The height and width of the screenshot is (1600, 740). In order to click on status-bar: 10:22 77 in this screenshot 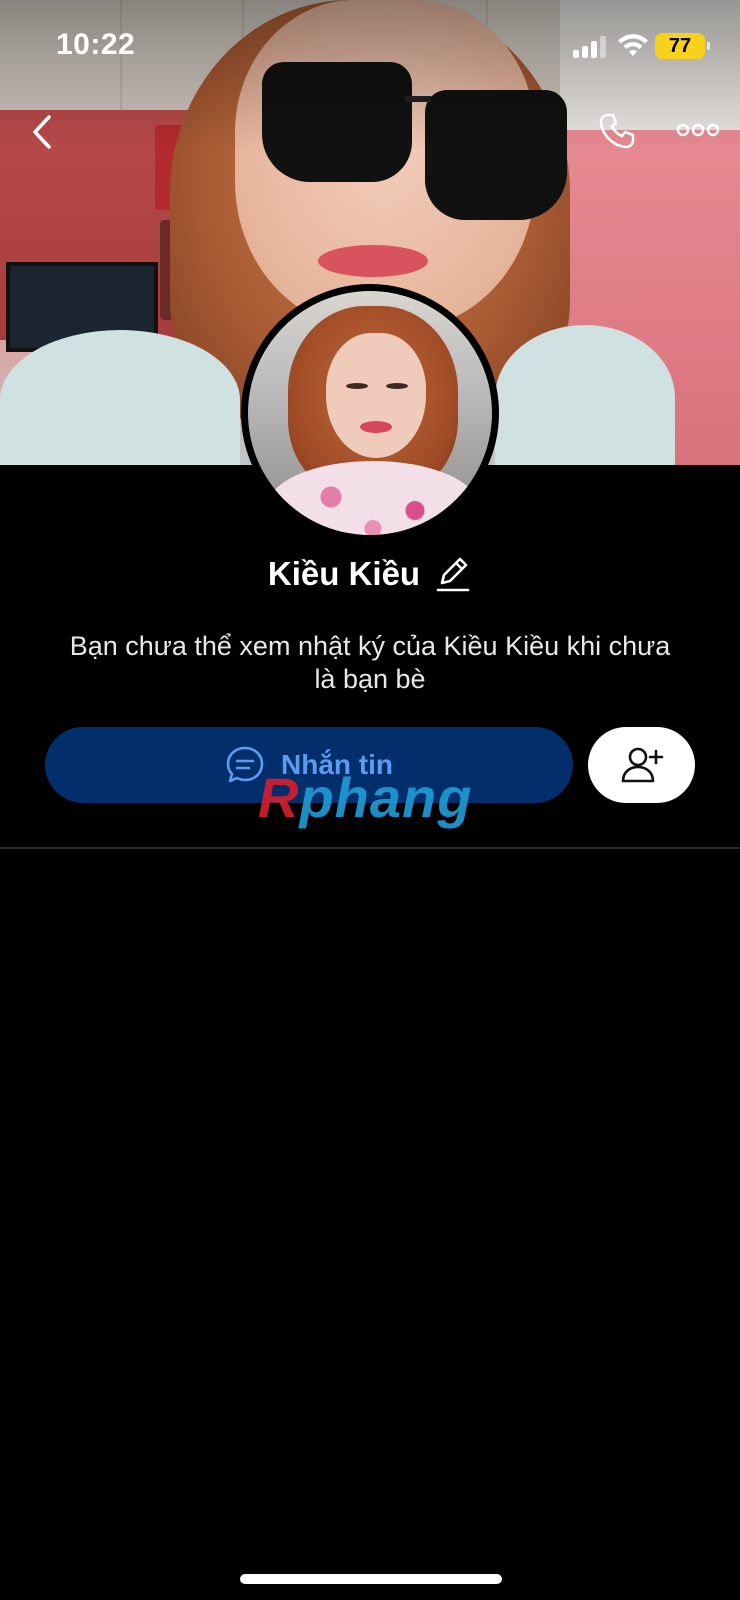, I will do `click(370, 46)`.